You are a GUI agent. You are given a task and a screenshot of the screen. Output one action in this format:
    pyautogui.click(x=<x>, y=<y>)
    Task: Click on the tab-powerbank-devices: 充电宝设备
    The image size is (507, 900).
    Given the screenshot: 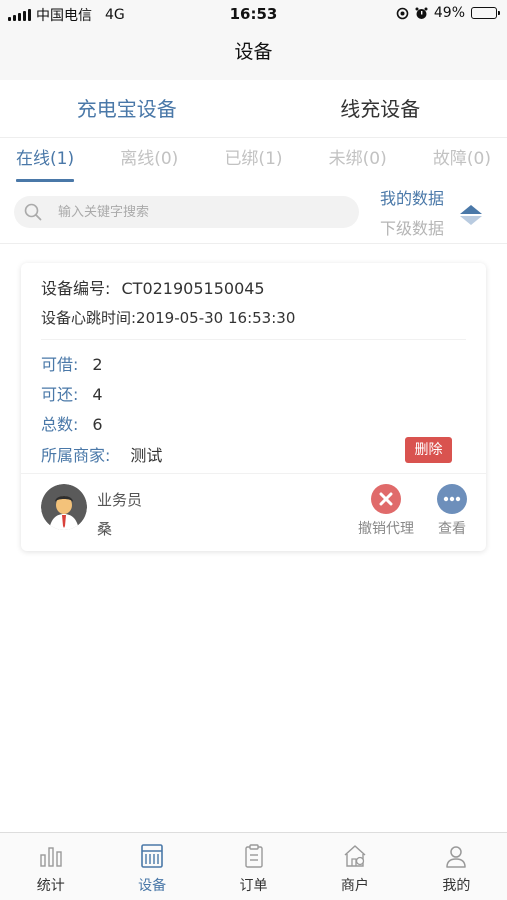 What is the action you would take?
    pyautogui.click(x=127, y=108)
    